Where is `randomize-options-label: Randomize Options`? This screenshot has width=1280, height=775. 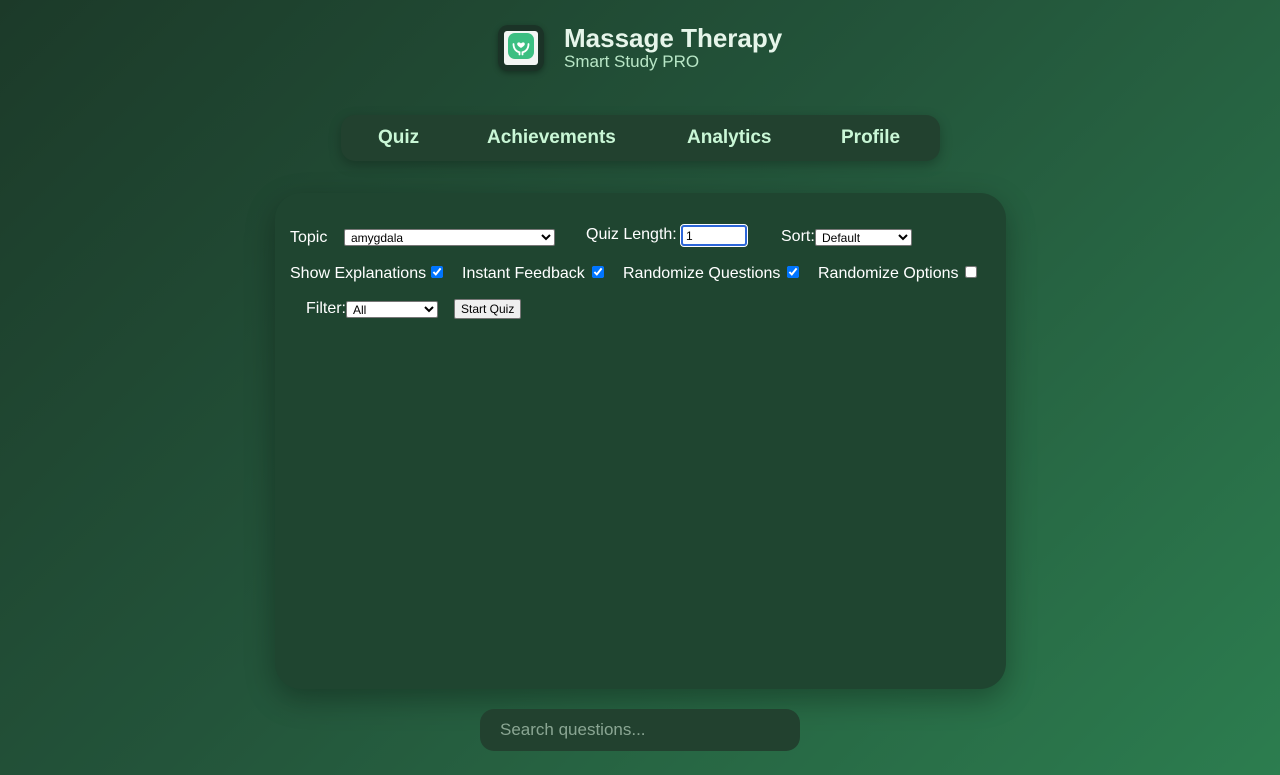 randomize-options-label: Randomize Options is located at coordinates (888, 273).